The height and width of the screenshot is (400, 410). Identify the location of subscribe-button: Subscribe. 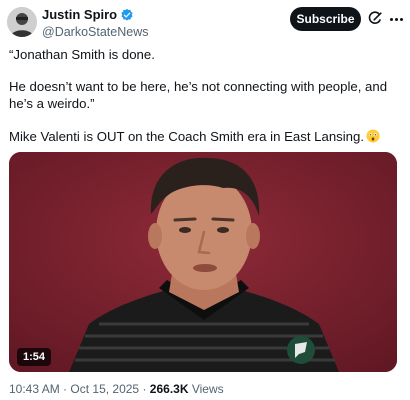
(325, 19).